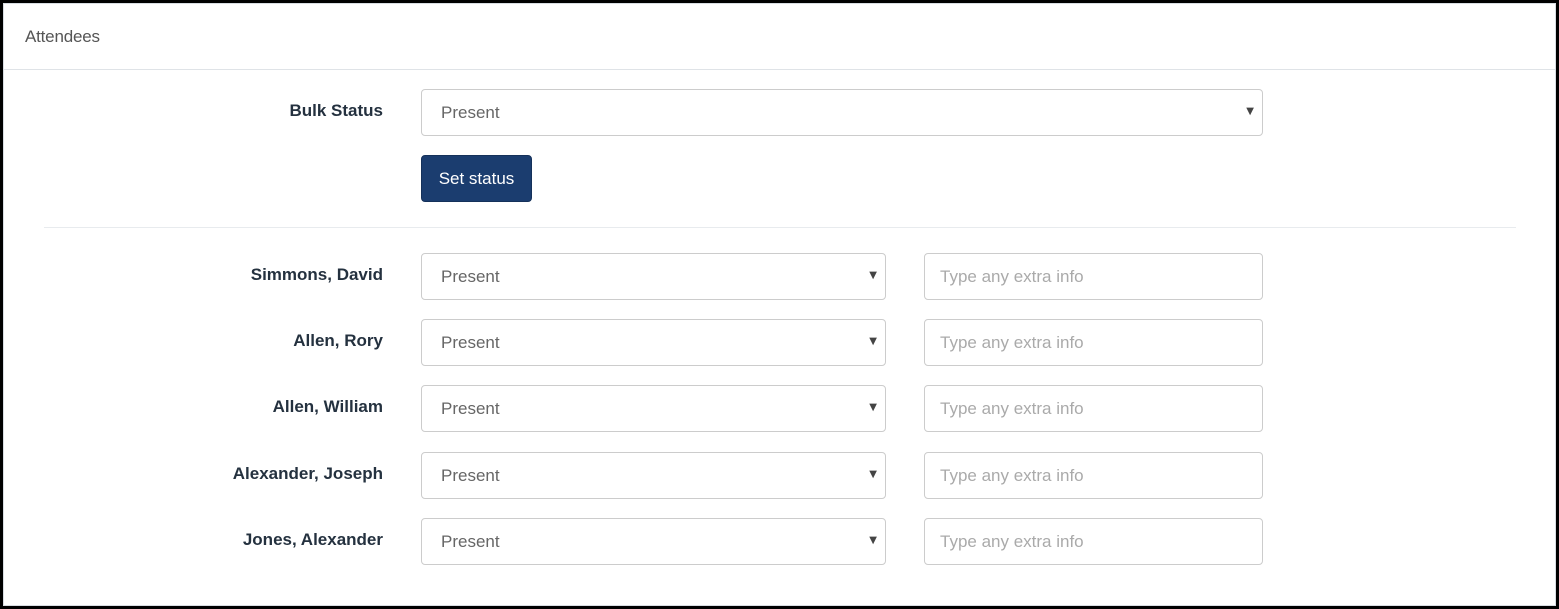 Image resolution: width=1559 pixels, height=609 pixels. I want to click on attendee-name: Alexander, Joseph, so click(307, 473).